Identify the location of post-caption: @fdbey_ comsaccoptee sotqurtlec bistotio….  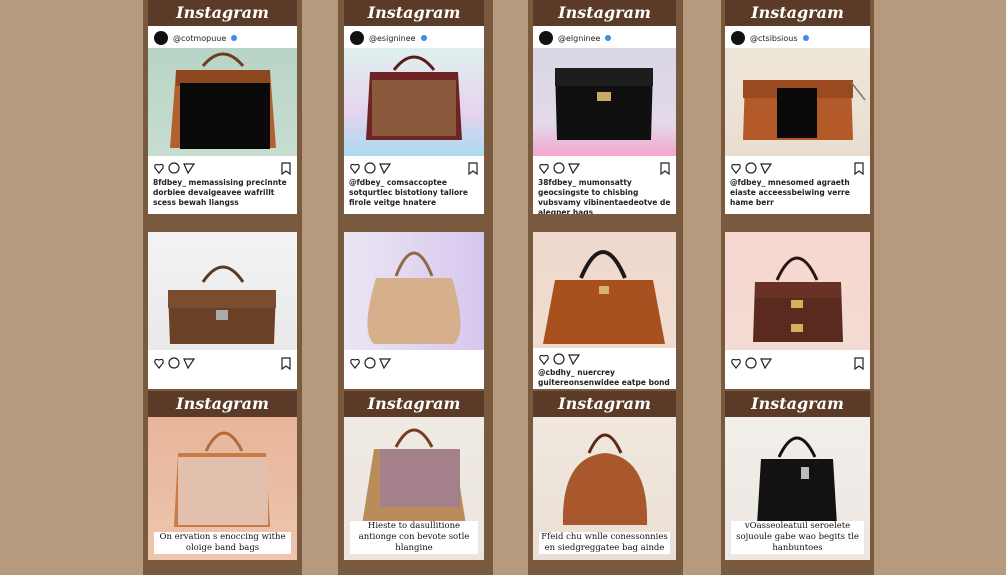
(408, 192).